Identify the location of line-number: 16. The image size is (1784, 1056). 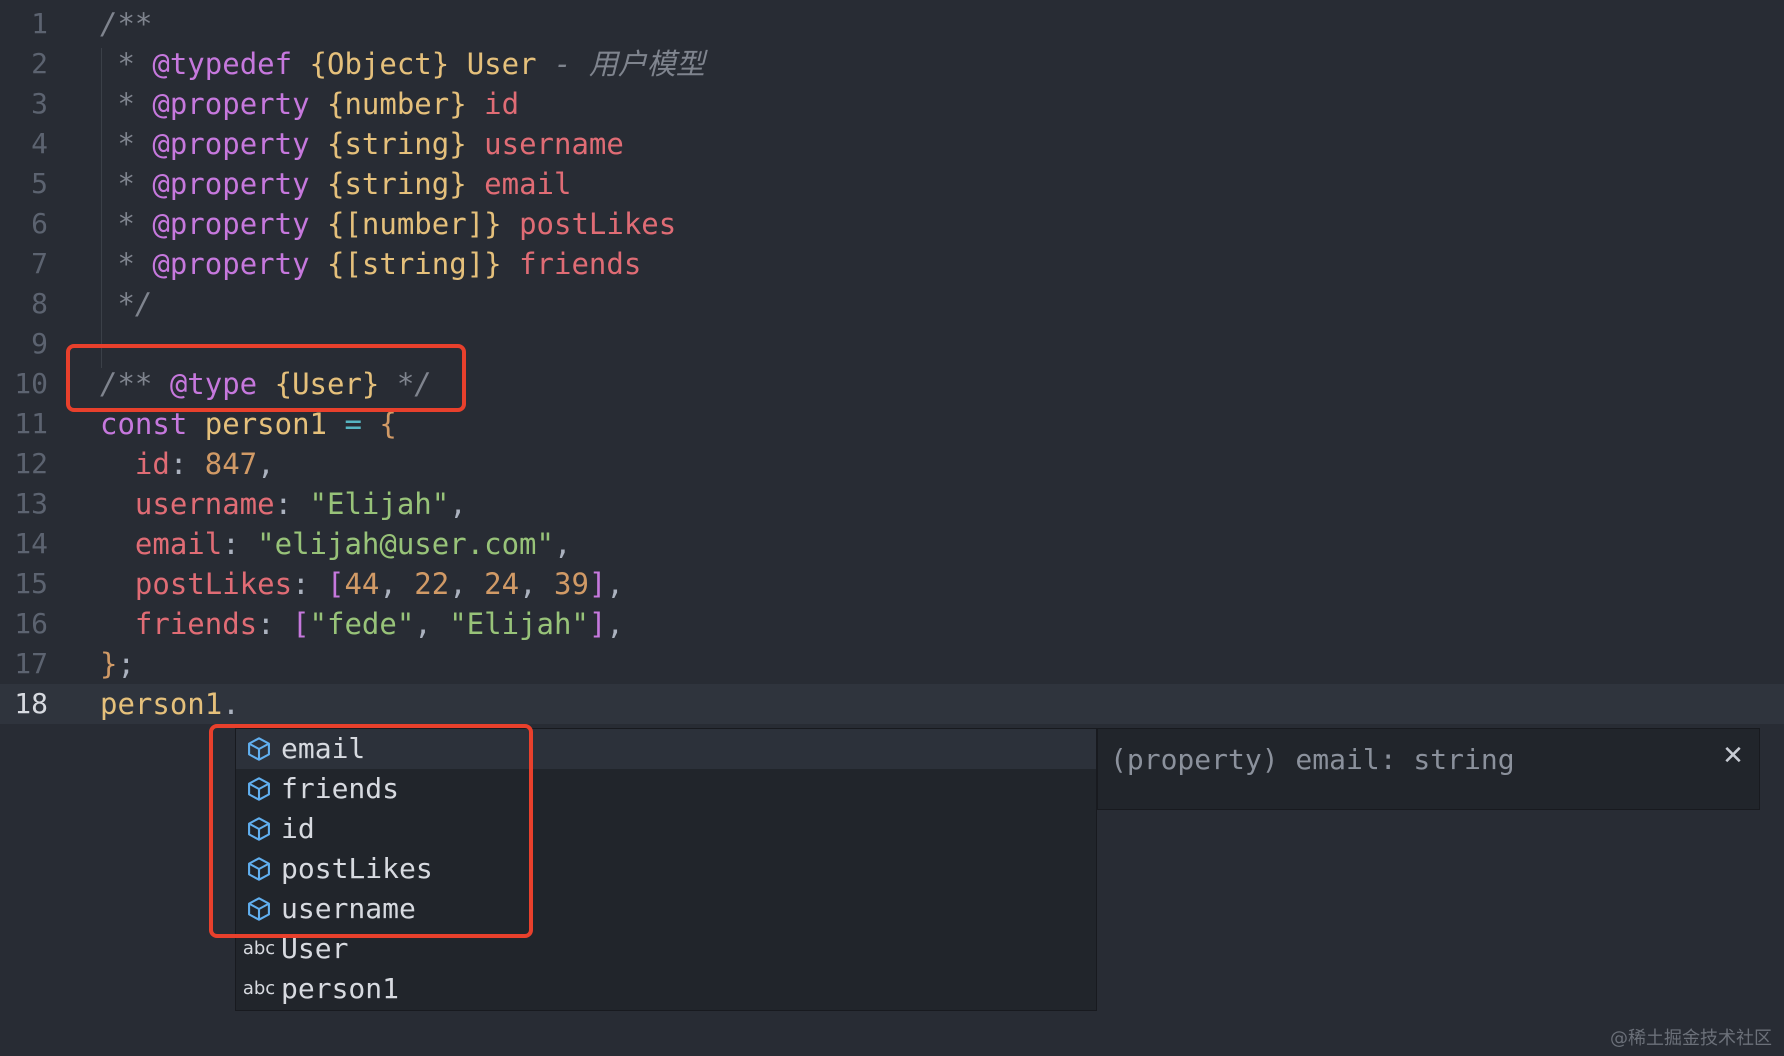
(31, 623).